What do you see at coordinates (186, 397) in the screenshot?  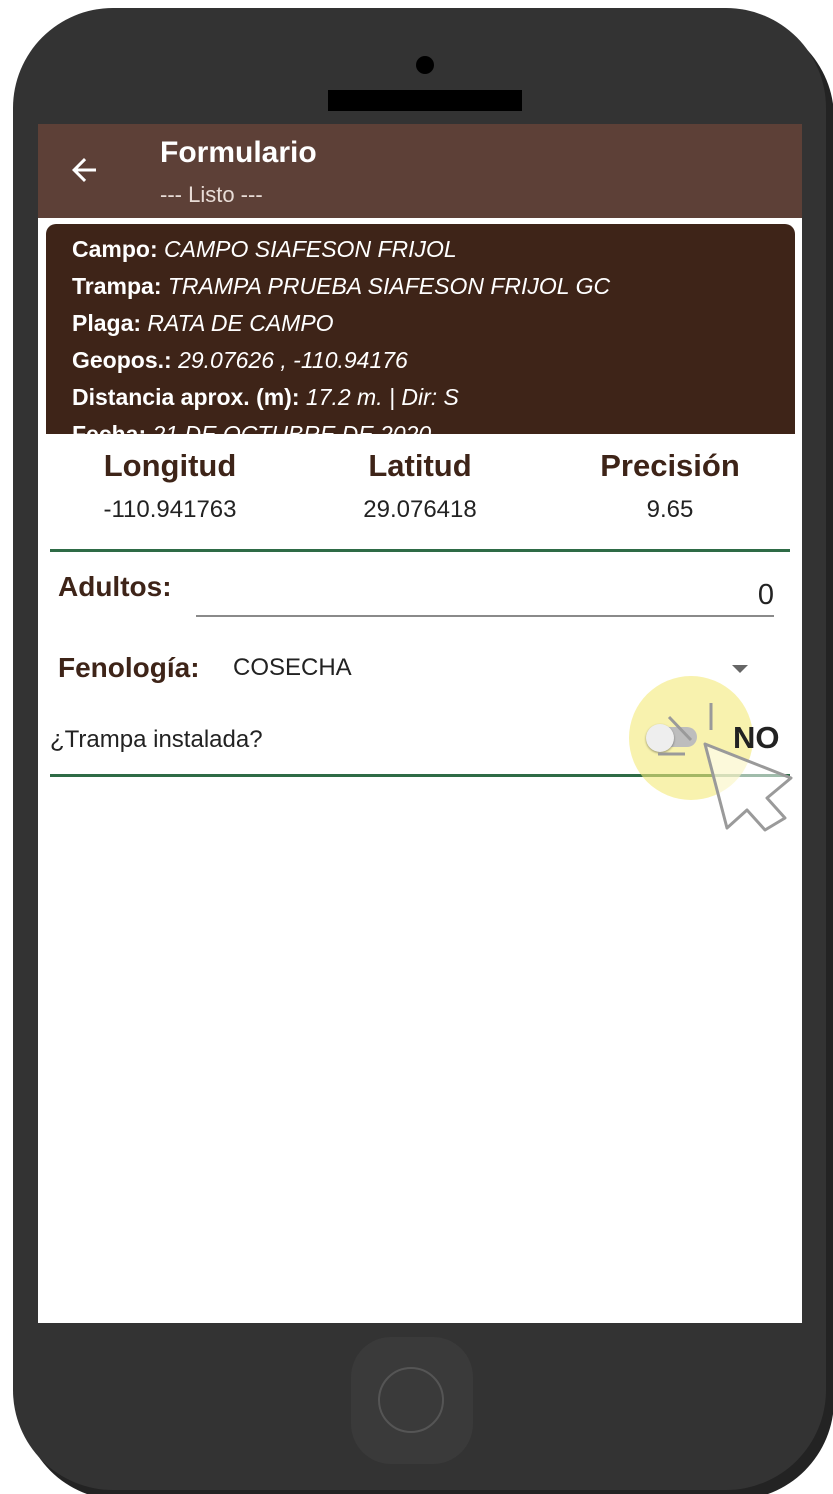 I see `distancia-label: Distancia aprox. (m):` at bounding box center [186, 397].